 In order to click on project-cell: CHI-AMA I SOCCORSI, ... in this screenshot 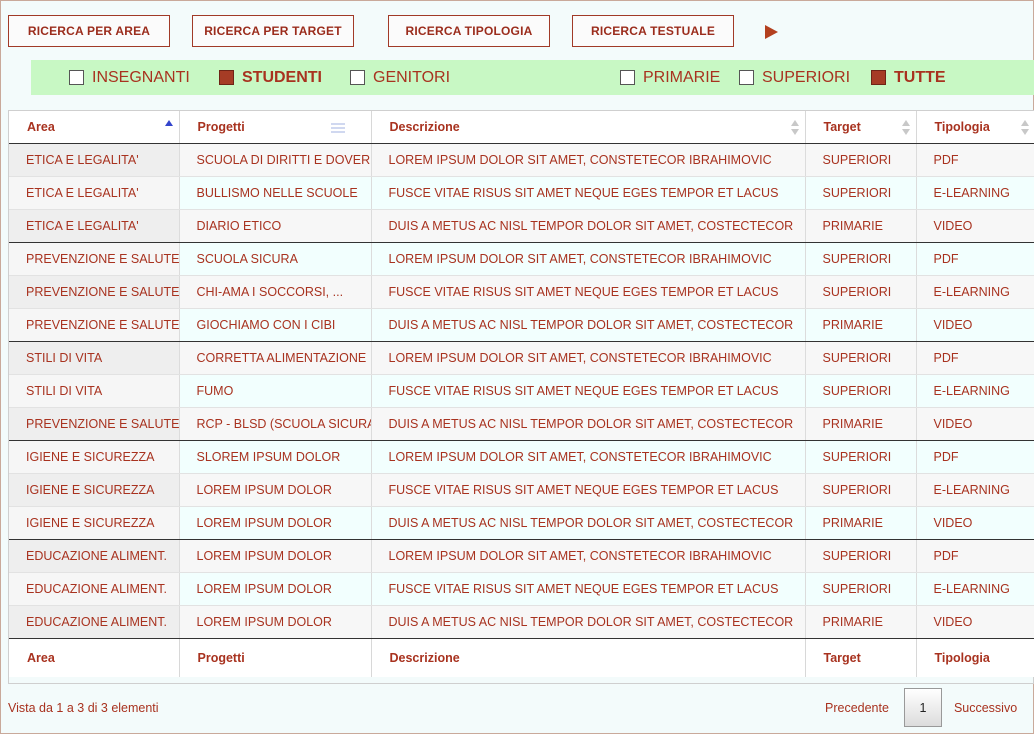, I will do `click(275, 292)`.